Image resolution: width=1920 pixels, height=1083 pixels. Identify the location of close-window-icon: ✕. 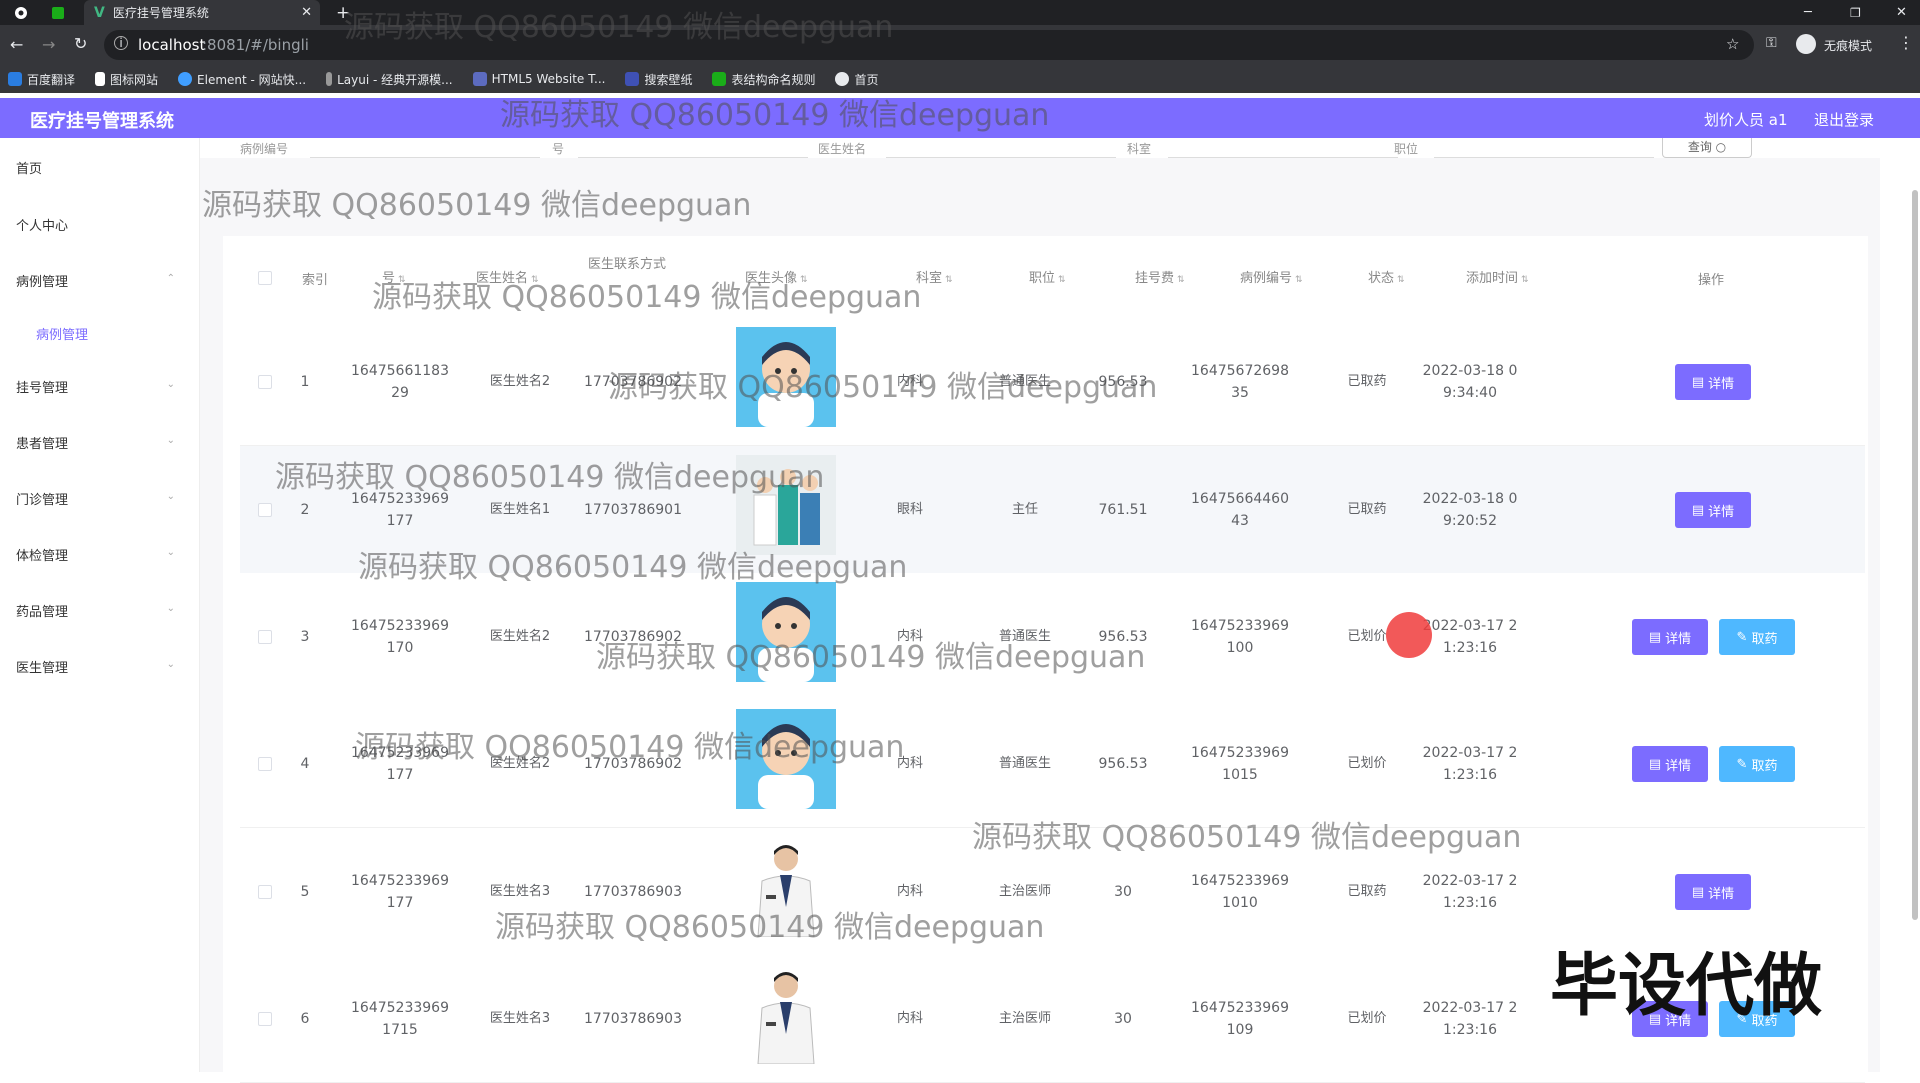
(1901, 12).